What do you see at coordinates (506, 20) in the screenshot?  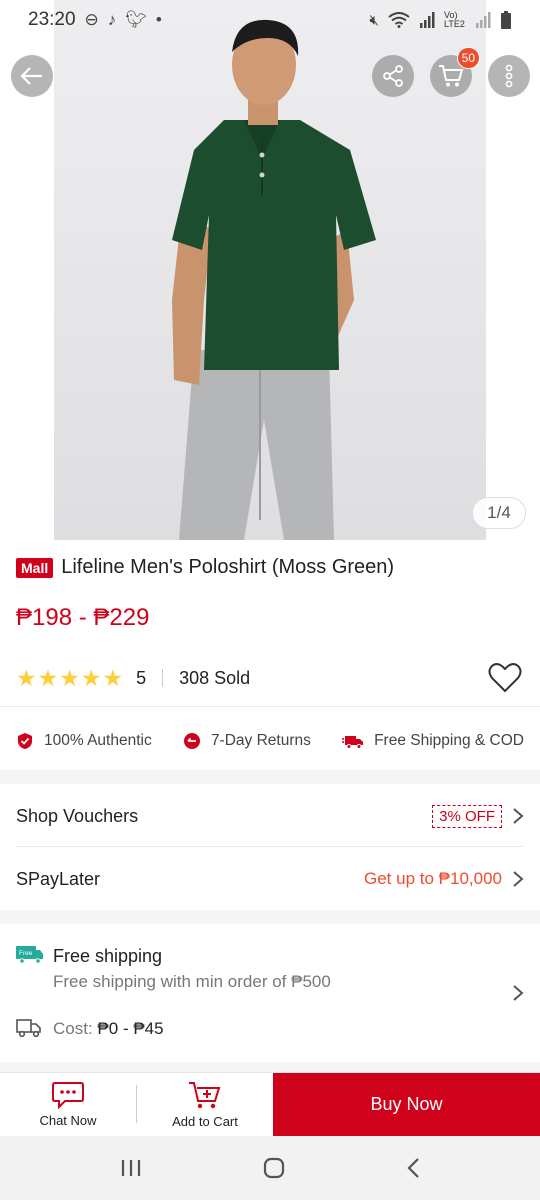 I see `battery-icon` at bounding box center [506, 20].